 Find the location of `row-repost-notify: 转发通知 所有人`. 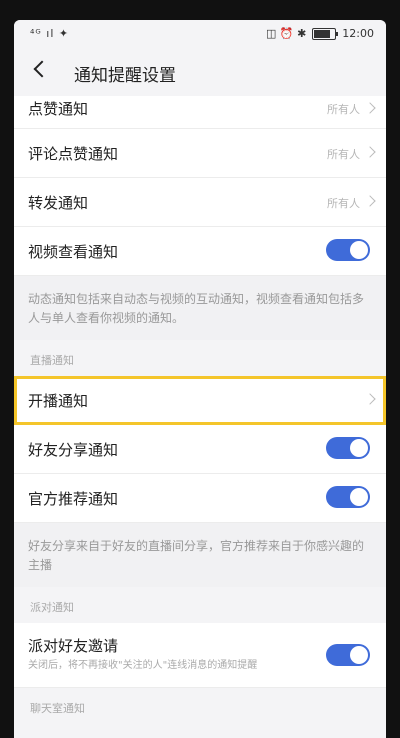

row-repost-notify: 转发通知 所有人 is located at coordinates (200, 202).